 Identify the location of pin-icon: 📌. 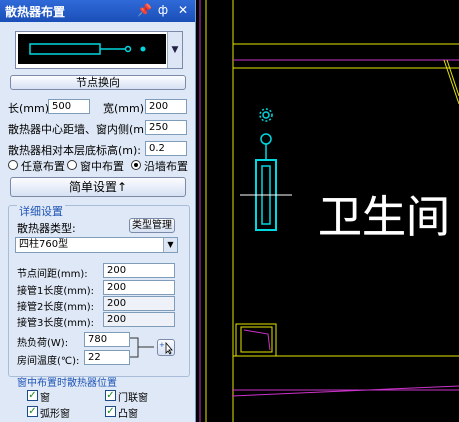
(144, 10).